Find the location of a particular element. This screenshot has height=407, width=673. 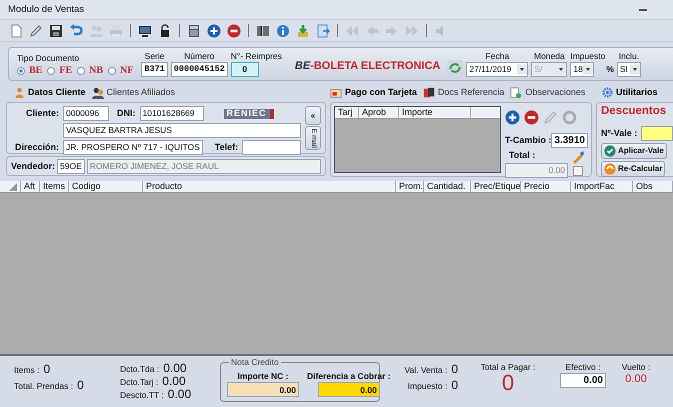

lock-icon is located at coordinates (165, 31).